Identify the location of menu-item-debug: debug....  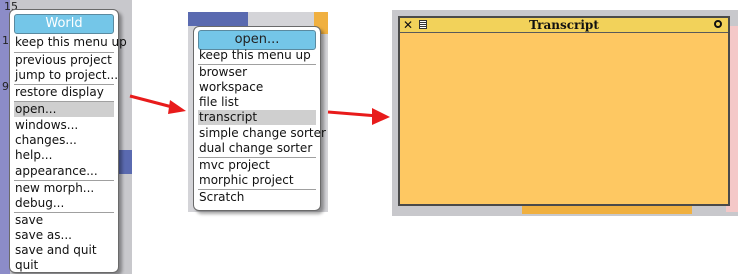
(64, 203).